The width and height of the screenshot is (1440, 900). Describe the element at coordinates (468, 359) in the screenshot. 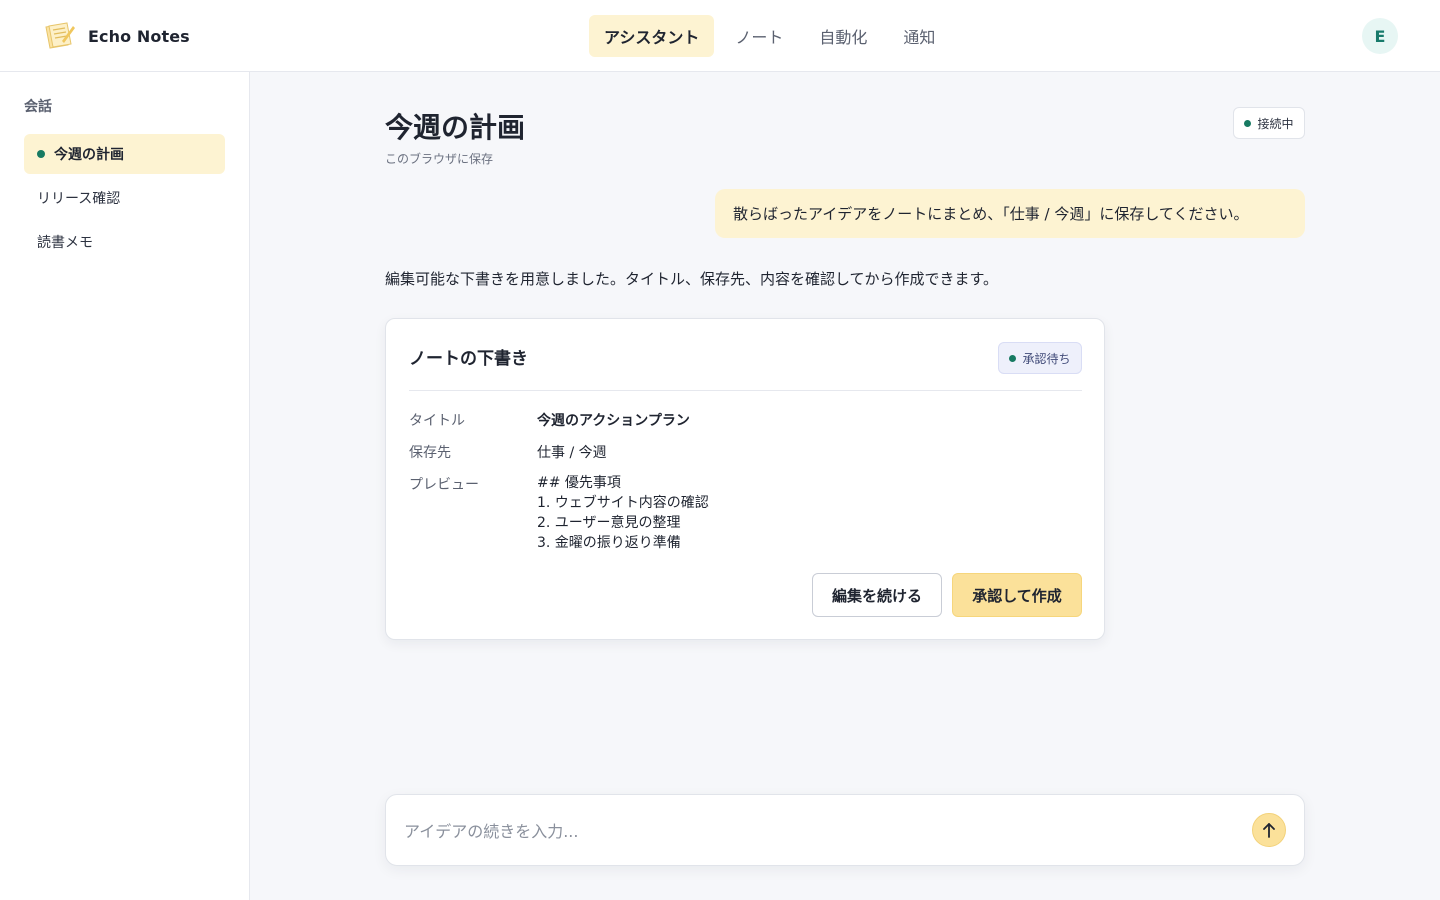

I see `draft-heading: ノートの下書き` at that location.